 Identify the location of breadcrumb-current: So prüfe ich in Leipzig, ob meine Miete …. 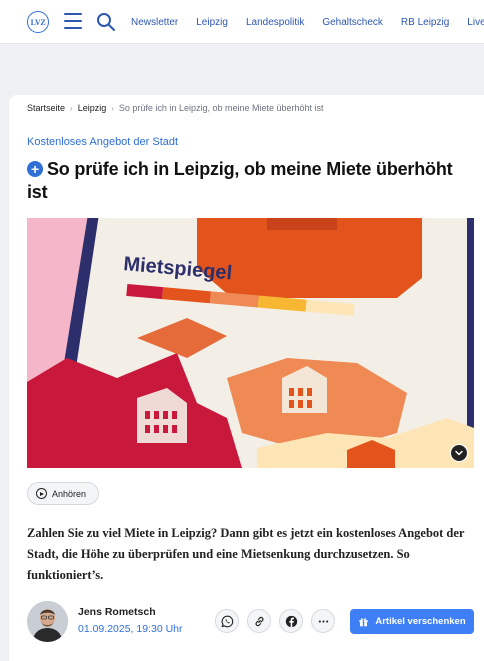
(221, 108).